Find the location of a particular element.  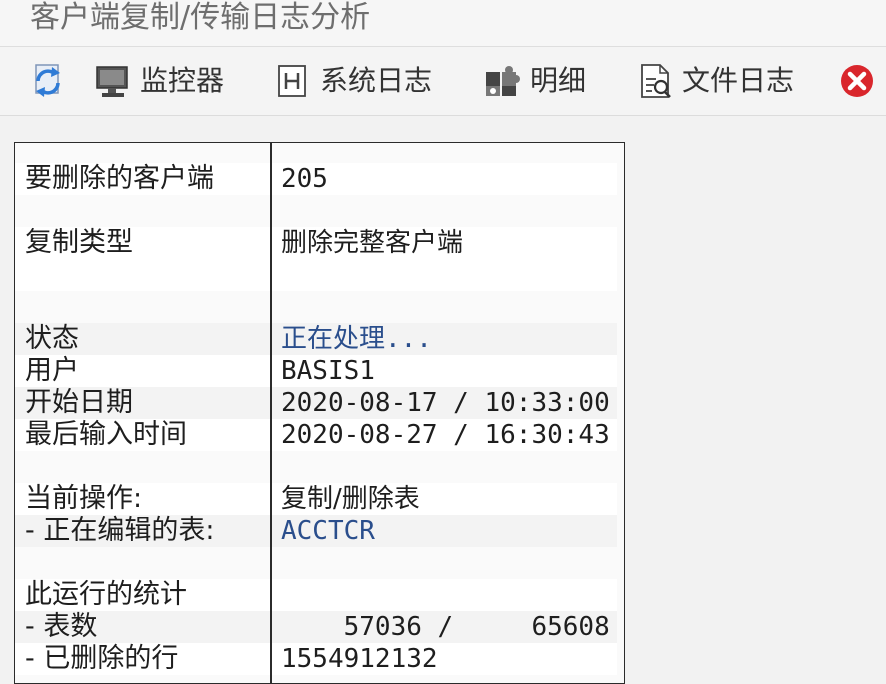

file-log-button: 文件日志 is located at coordinates (715, 81).